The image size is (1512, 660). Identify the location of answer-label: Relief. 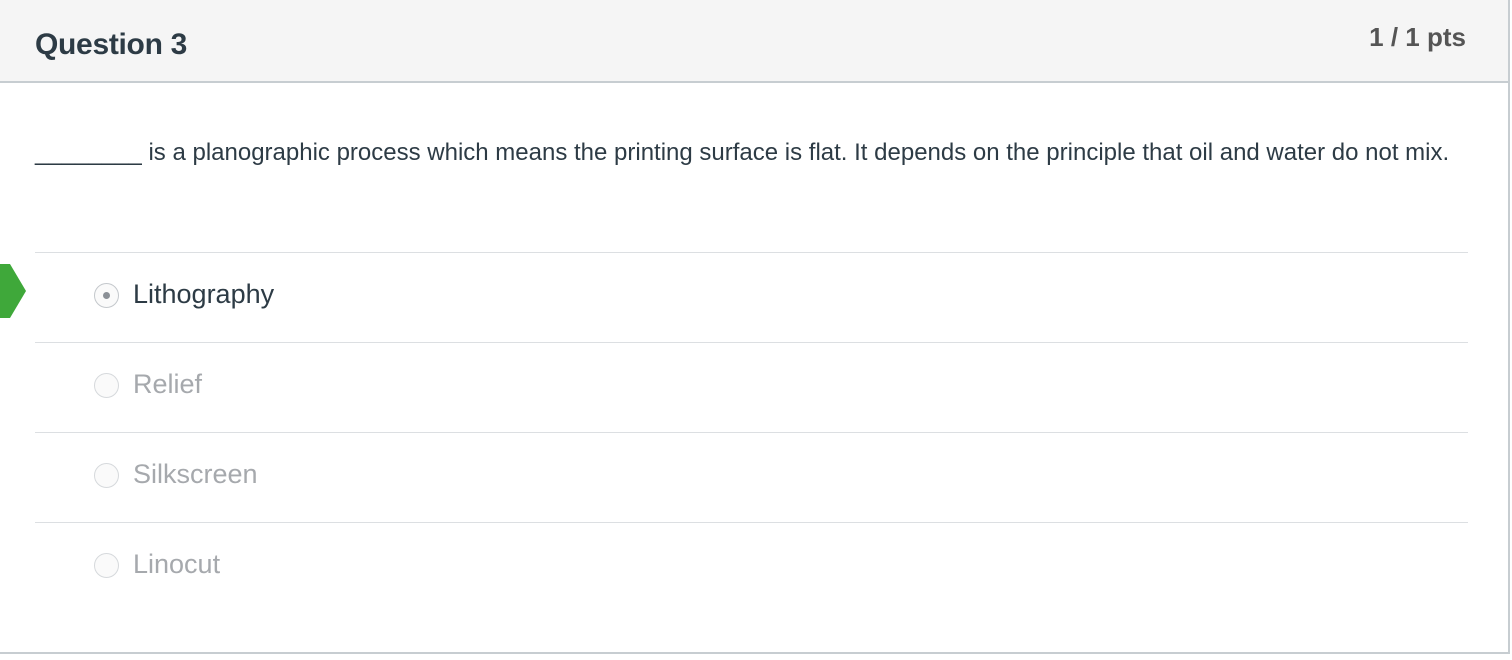
(167, 384).